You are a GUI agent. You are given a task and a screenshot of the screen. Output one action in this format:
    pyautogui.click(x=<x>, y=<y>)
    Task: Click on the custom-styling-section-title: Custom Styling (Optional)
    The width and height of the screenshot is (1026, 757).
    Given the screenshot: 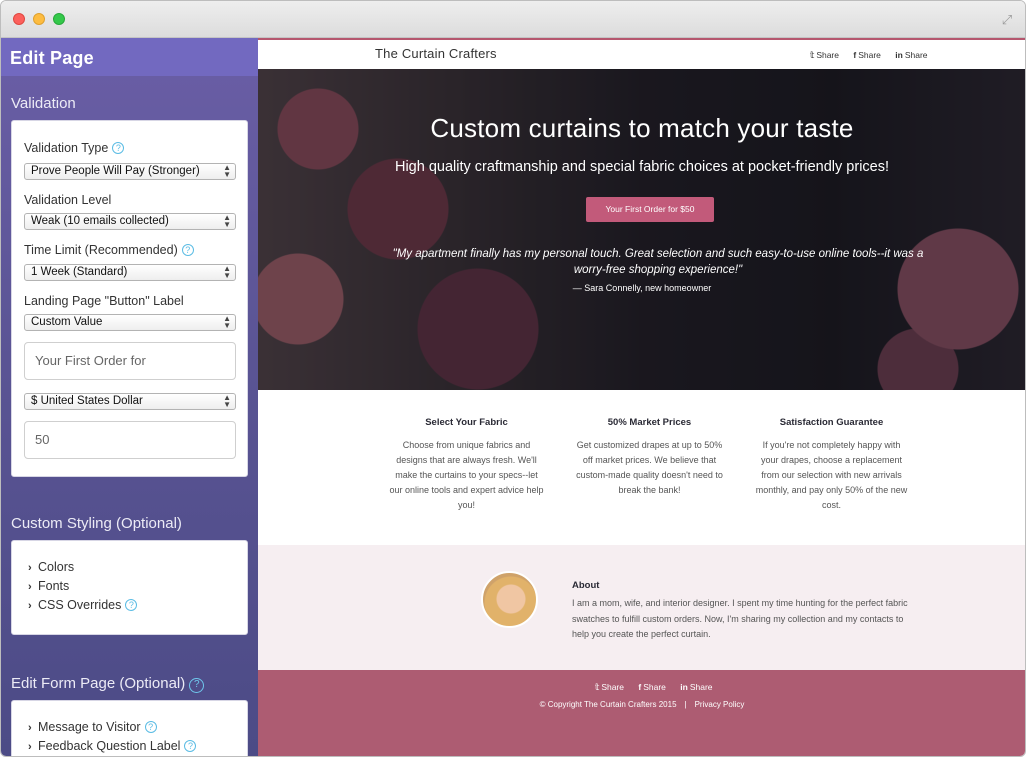 What is the action you would take?
    pyautogui.click(x=96, y=523)
    